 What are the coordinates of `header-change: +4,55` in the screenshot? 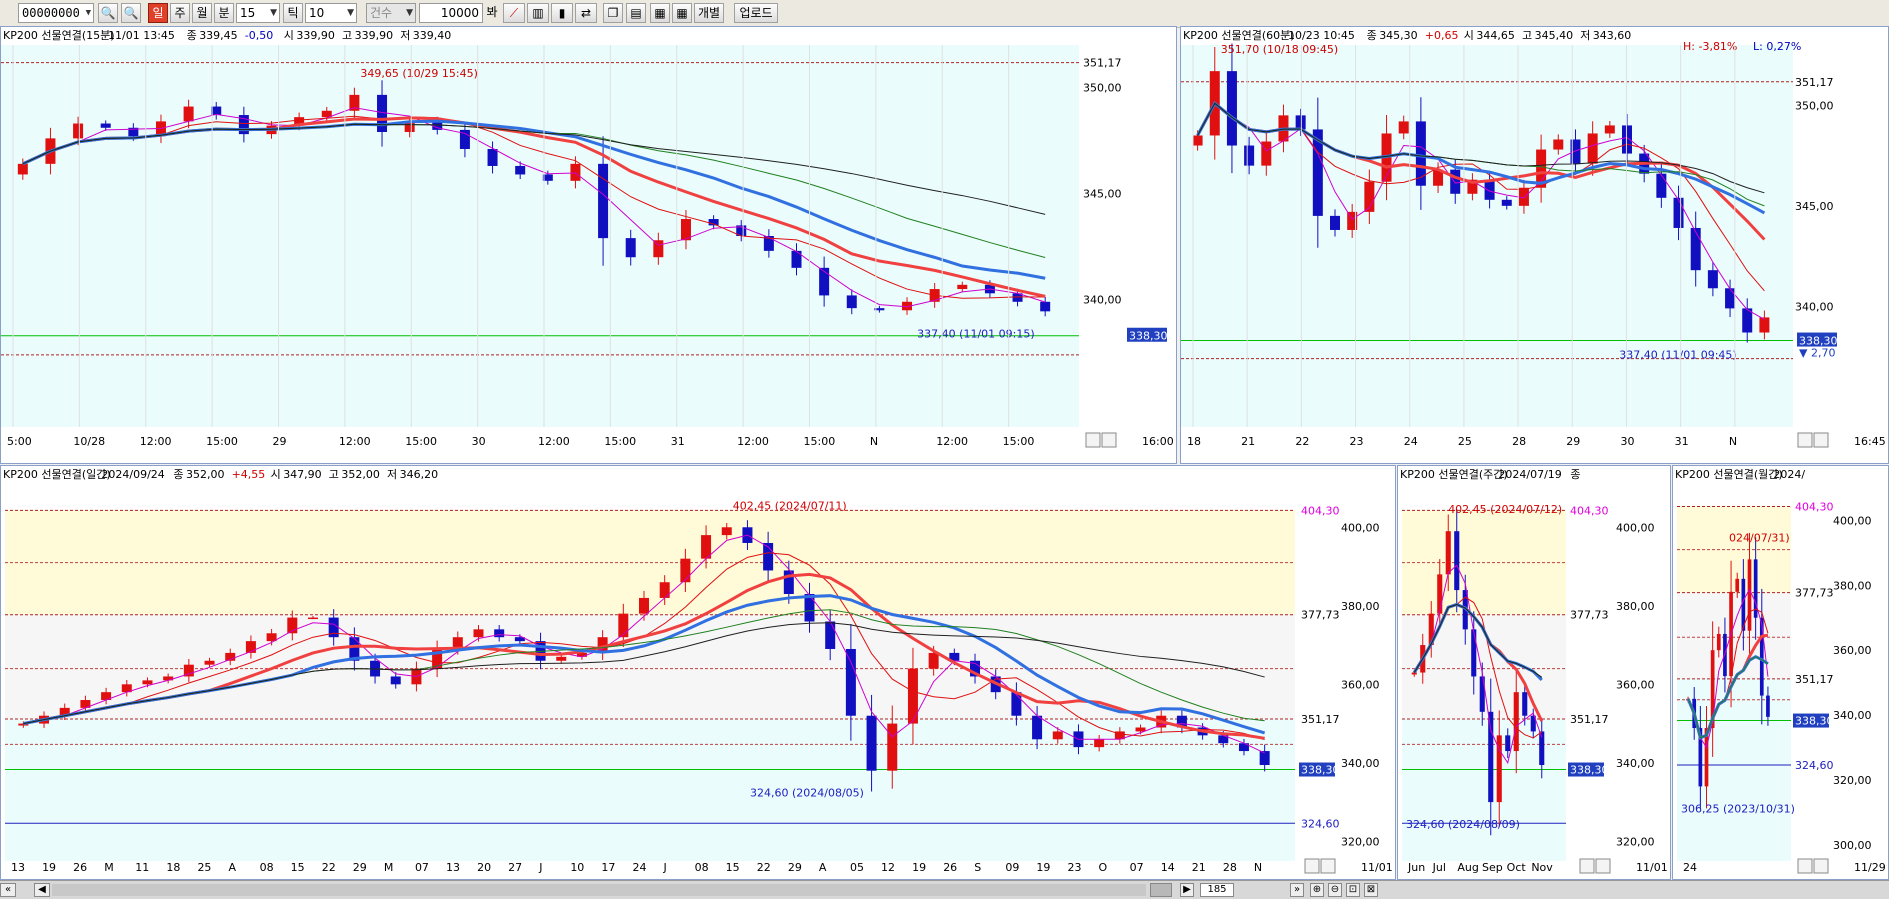 It's located at (249, 474).